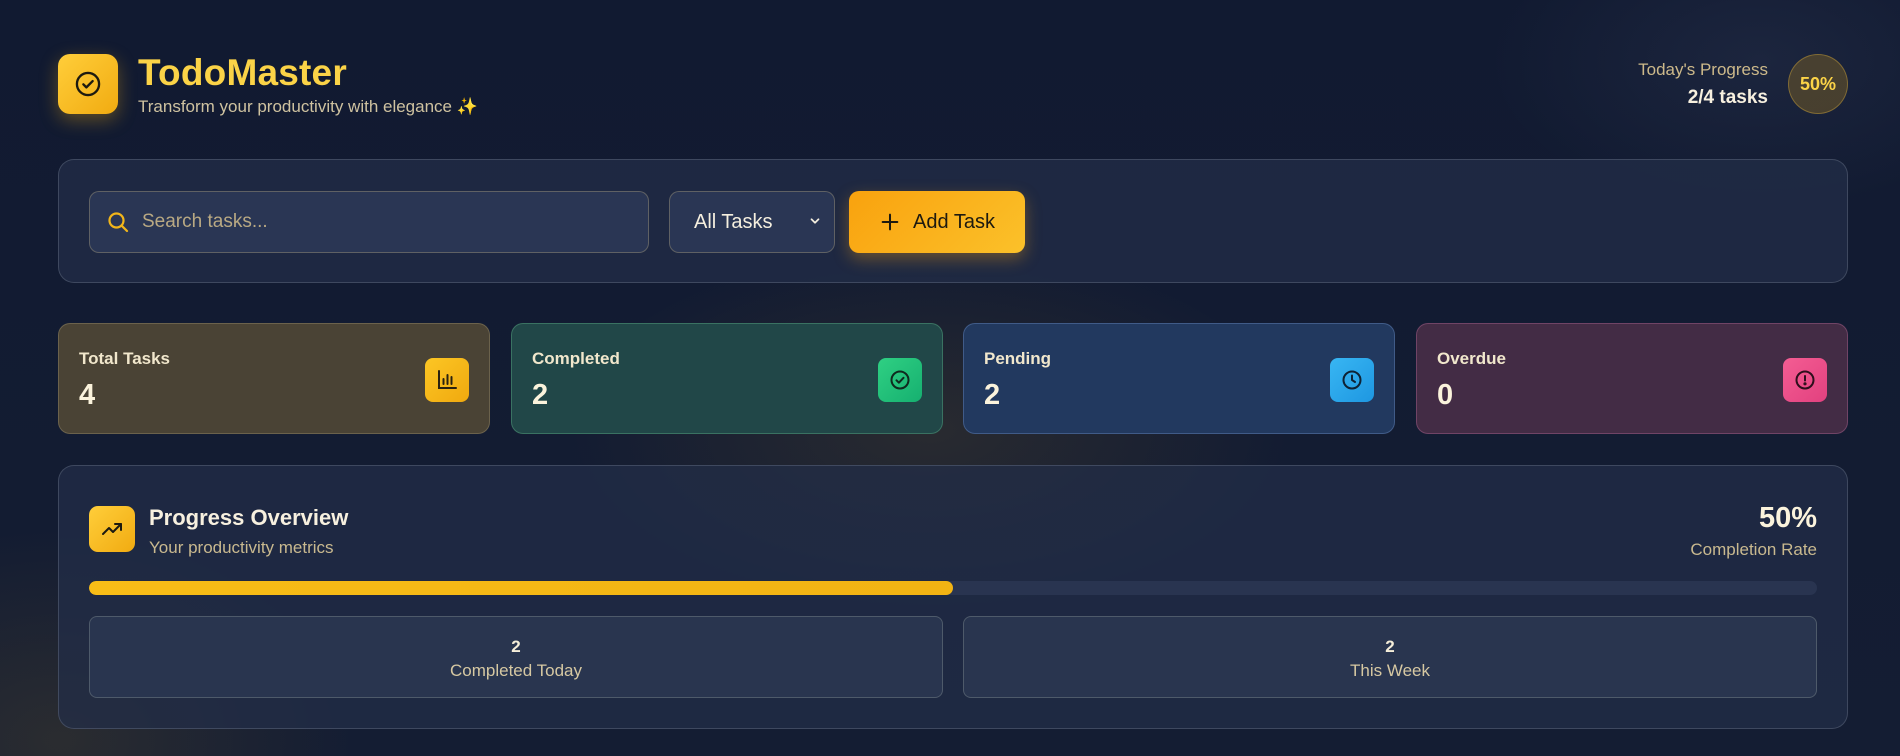  Describe the element at coordinates (118, 222) in the screenshot. I see `search-icon` at that location.